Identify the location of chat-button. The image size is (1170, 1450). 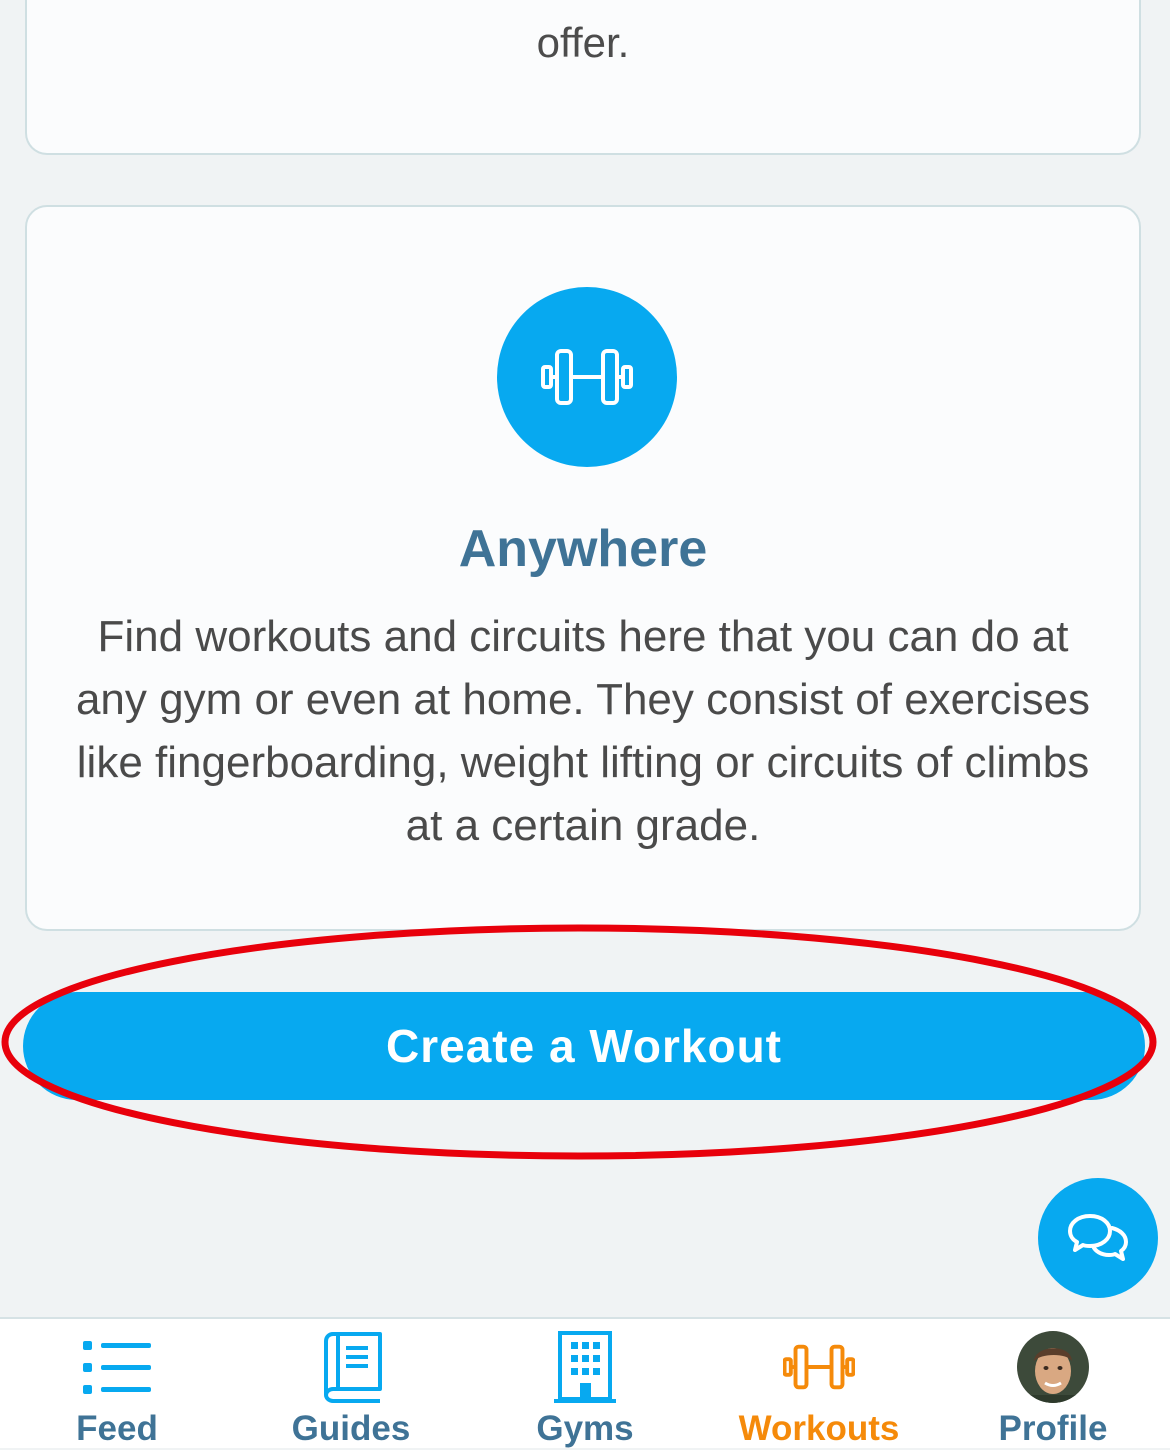
(1098, 1238).